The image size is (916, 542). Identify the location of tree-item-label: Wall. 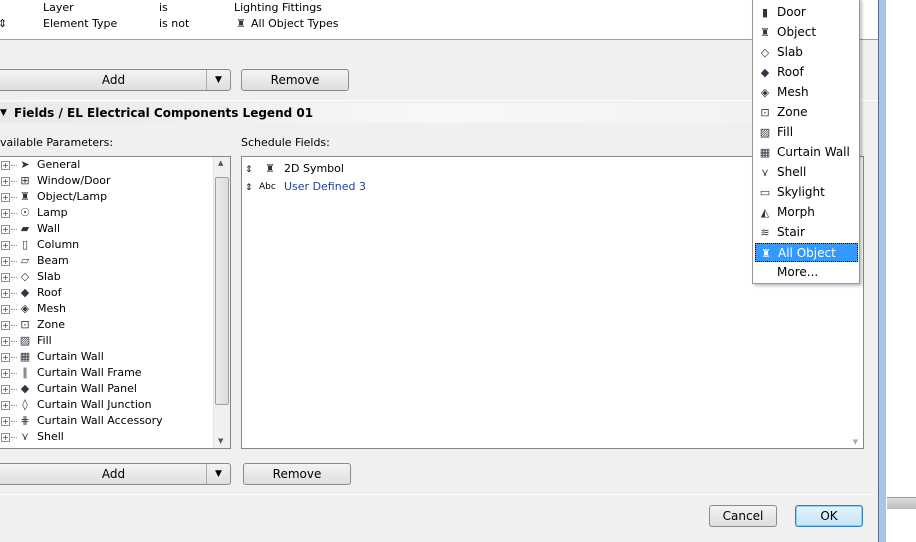
(49, 228).